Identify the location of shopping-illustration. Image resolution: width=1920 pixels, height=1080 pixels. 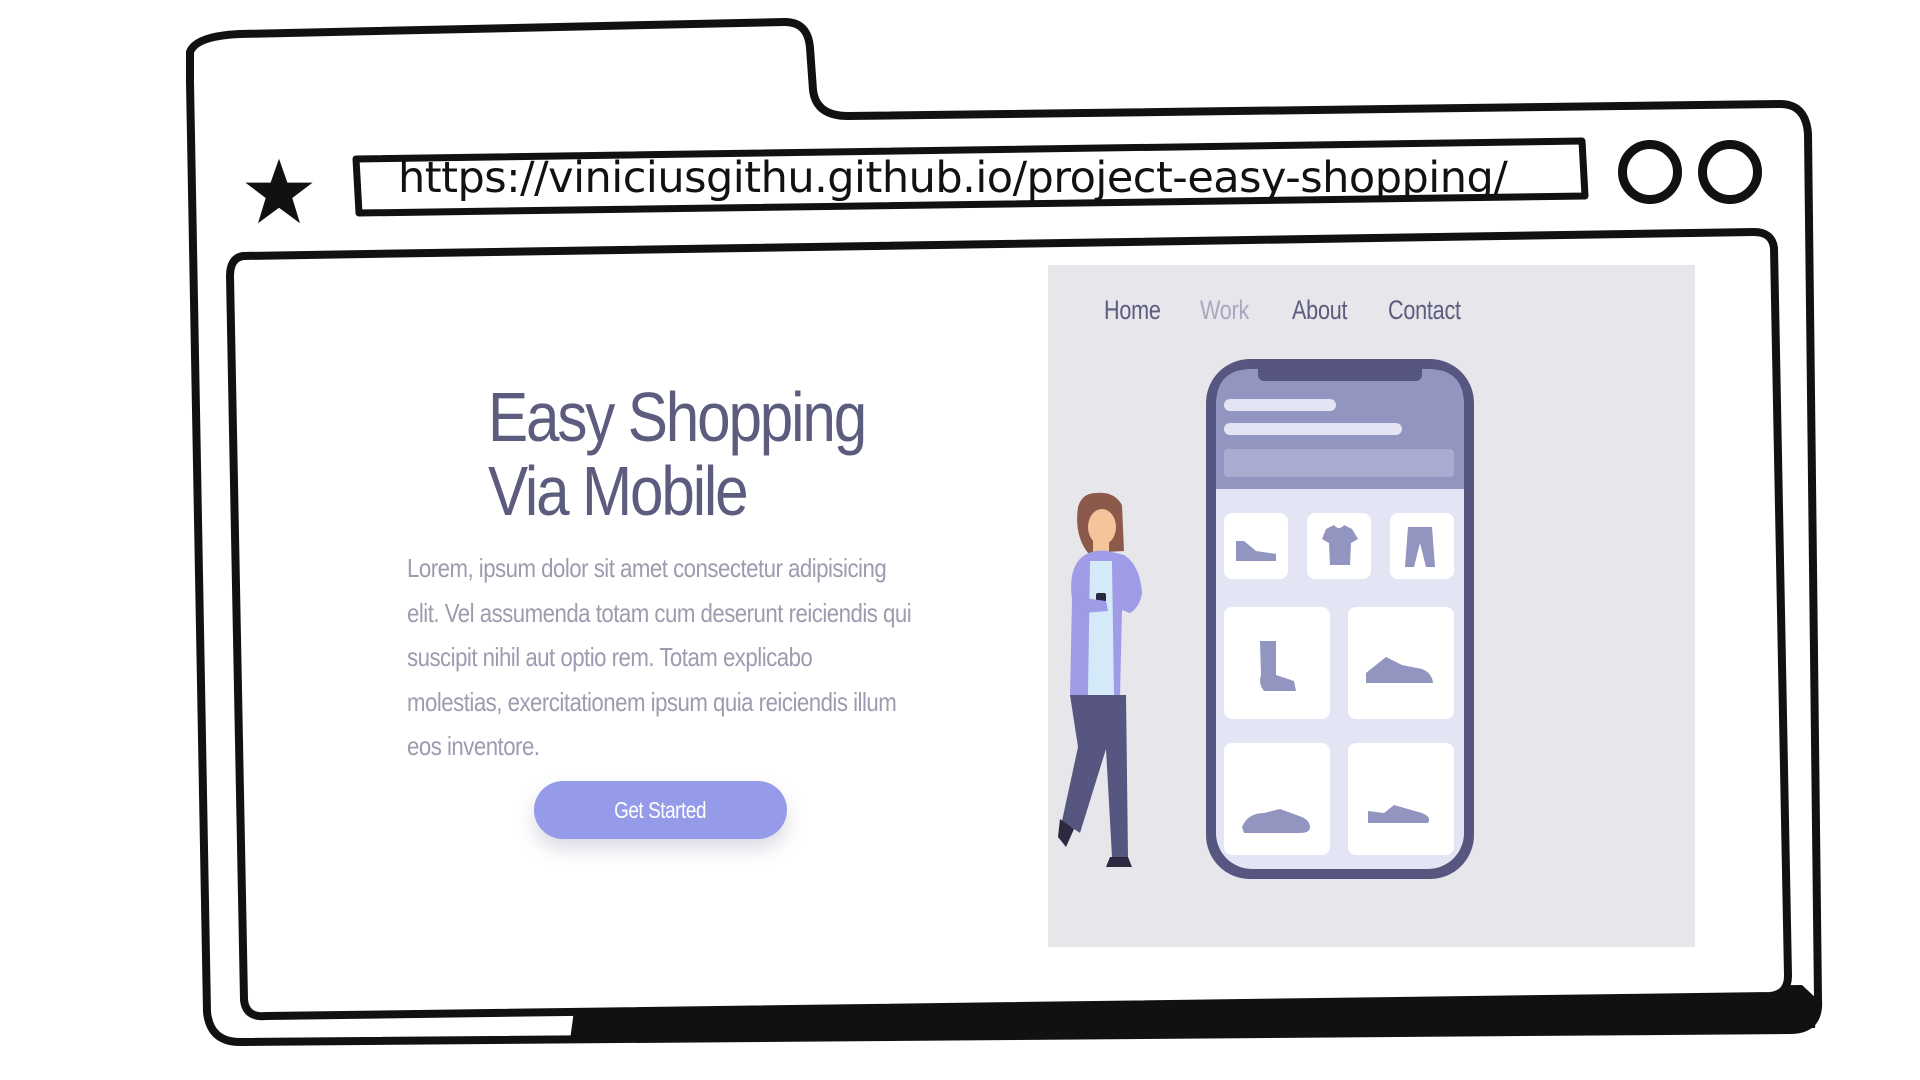
(1266, 619).